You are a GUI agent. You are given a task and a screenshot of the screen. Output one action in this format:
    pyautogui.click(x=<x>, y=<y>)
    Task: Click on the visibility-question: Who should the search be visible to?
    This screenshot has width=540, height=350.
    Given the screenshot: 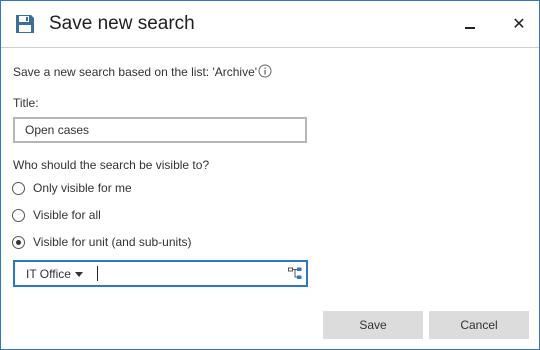 What is the action you would take?
    pyautogui.click(x=111, y=165)
    